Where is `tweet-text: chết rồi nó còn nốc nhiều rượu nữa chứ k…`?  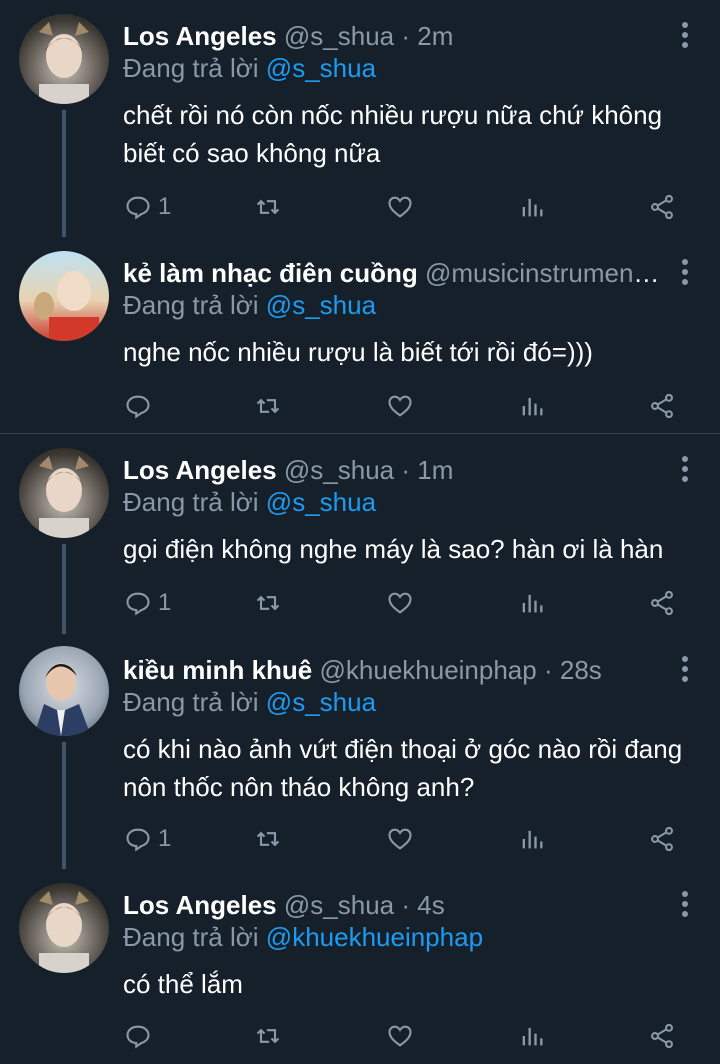
tweet-text: chết rồi nó còn nốc nhiều rượu nữa chứ k… is located at coordinates (393, 134).